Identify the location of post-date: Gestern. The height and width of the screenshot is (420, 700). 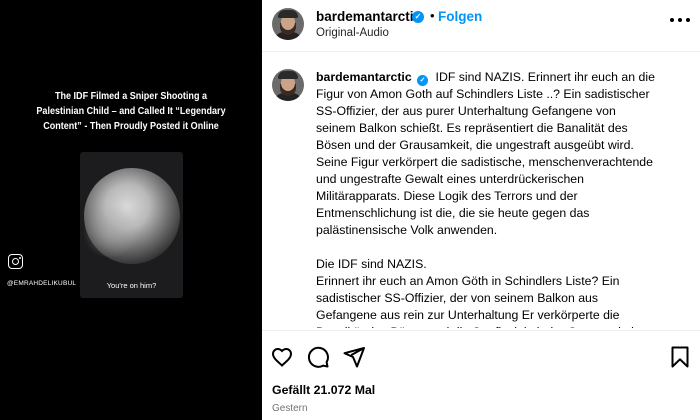
(290, 408).